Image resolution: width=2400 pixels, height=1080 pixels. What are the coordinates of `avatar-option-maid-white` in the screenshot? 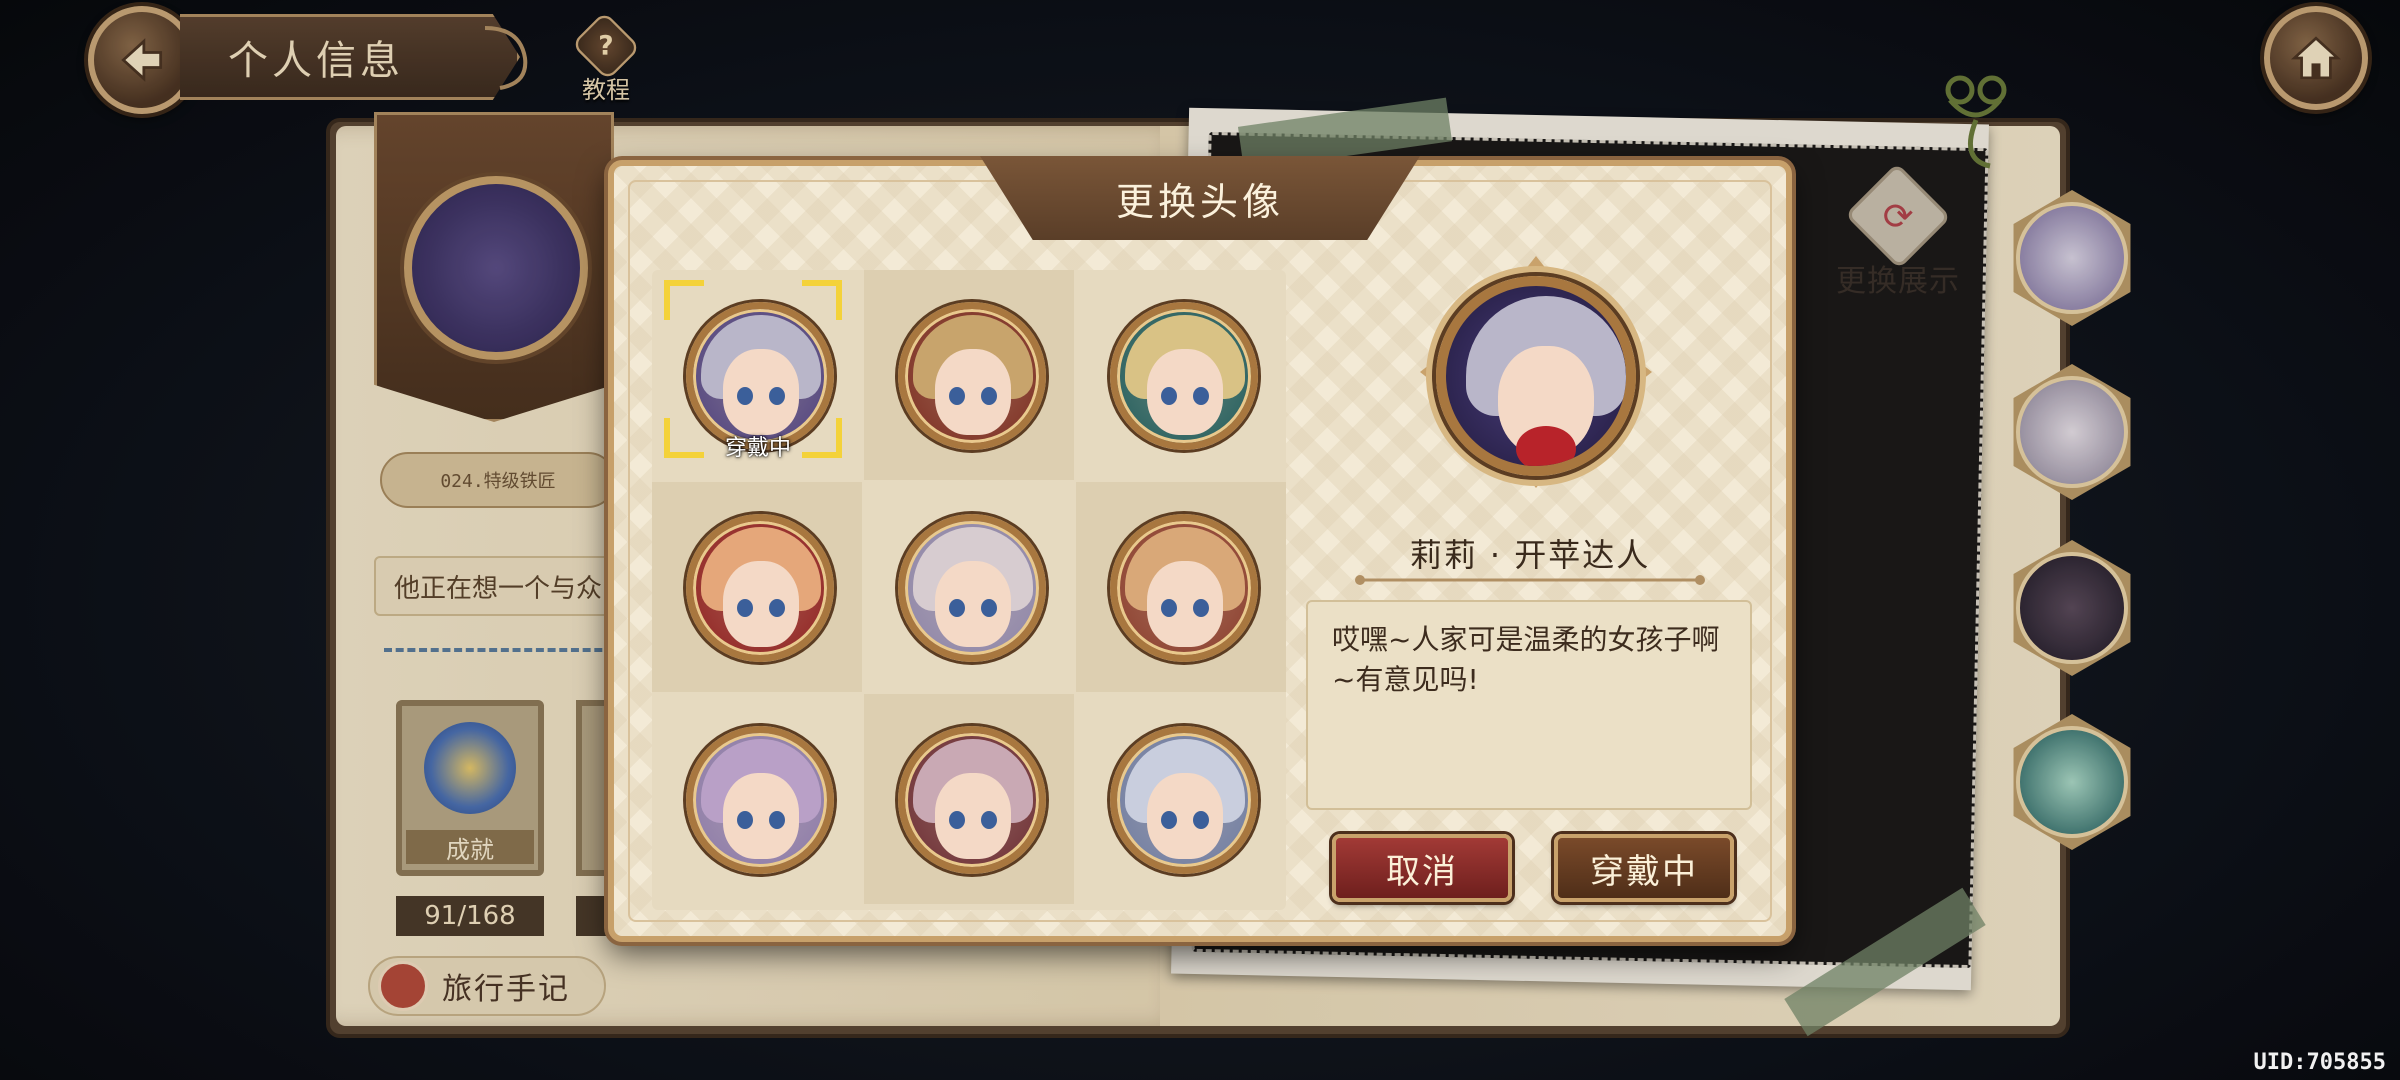 It's located at (969, 587).